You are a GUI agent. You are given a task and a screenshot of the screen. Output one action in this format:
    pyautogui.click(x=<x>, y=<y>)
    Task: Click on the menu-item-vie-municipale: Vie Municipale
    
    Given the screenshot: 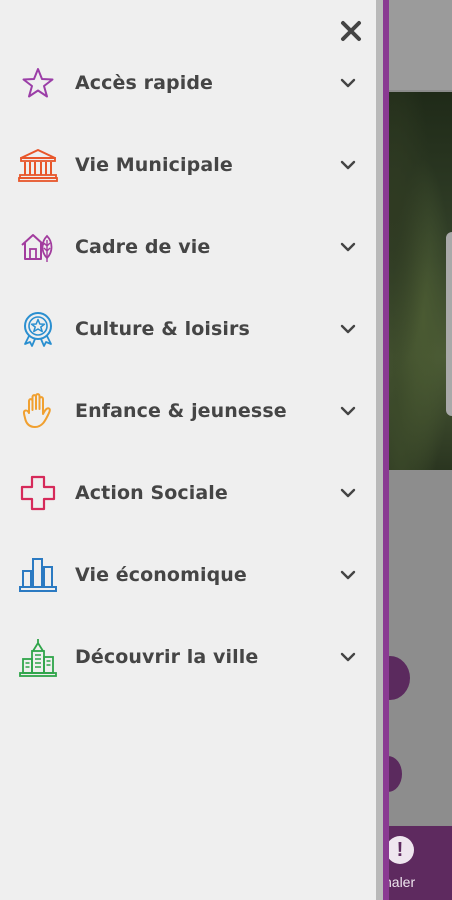 What is the action you would take?
    pyautogui.click(x=188, y=165)
    